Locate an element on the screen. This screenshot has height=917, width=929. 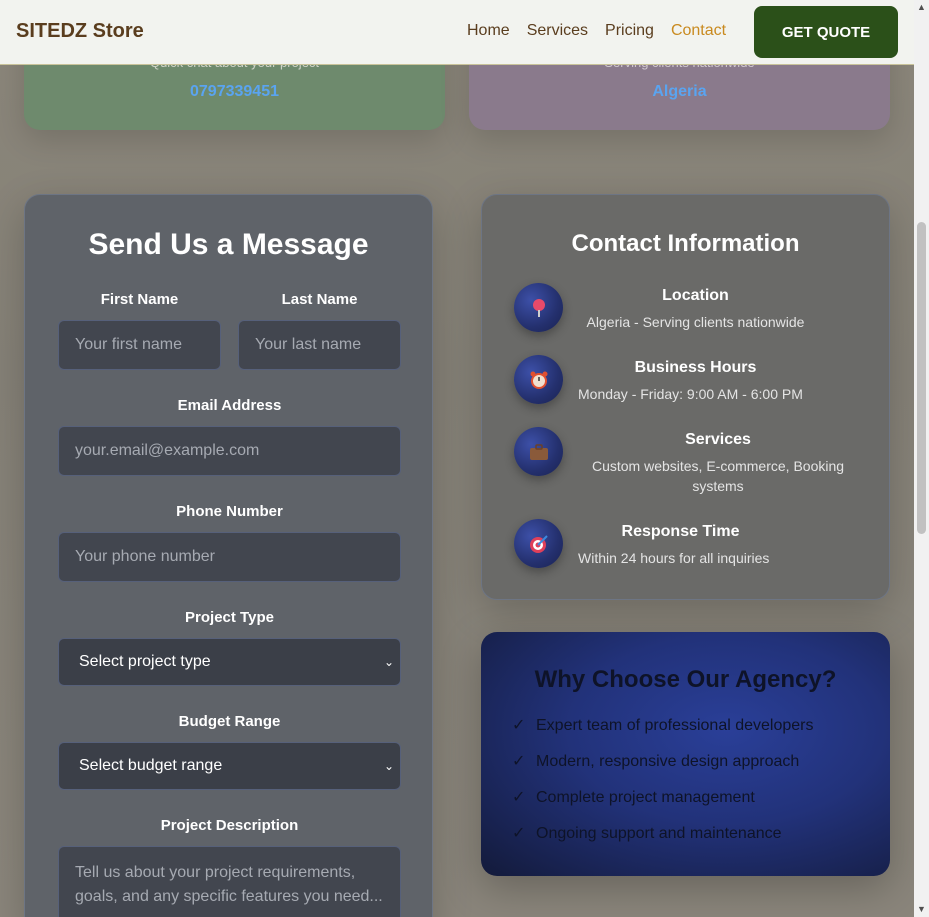
why-item: ✓ Expert team of professional developers is located at coordinates (662, 725).